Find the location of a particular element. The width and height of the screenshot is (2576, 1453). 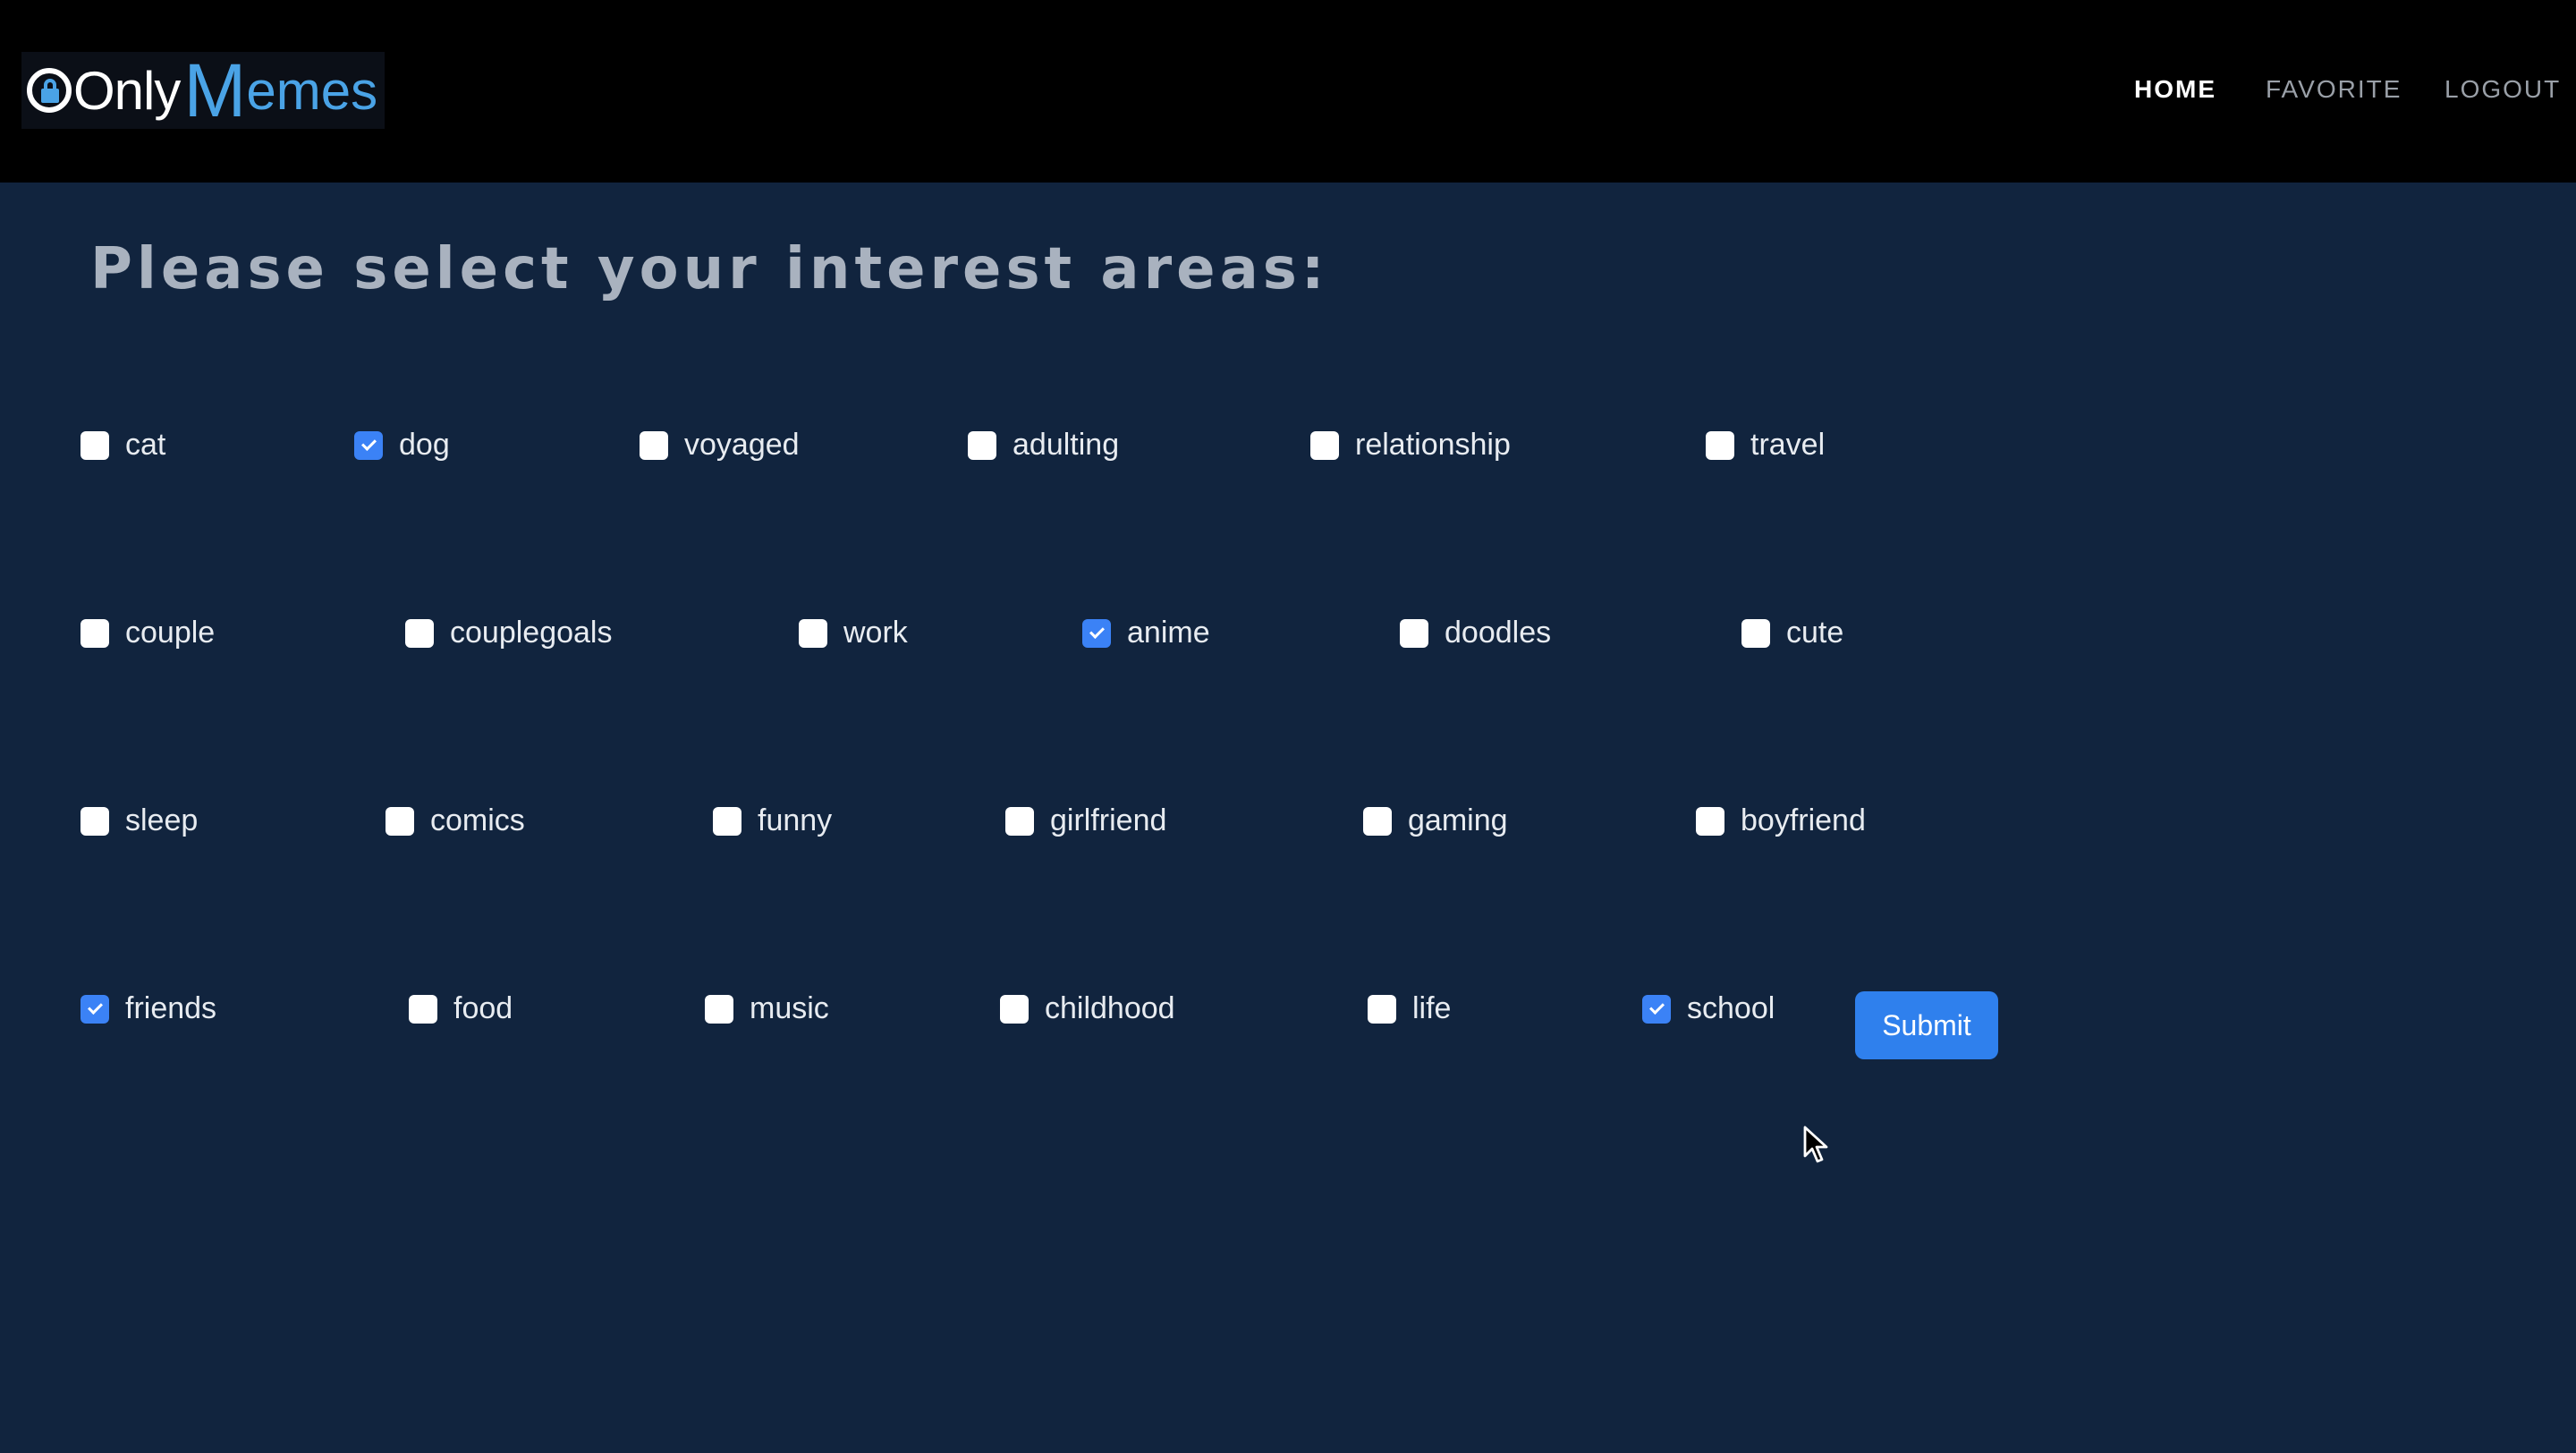

interest-label: dog is located at coordinates (424, 445).